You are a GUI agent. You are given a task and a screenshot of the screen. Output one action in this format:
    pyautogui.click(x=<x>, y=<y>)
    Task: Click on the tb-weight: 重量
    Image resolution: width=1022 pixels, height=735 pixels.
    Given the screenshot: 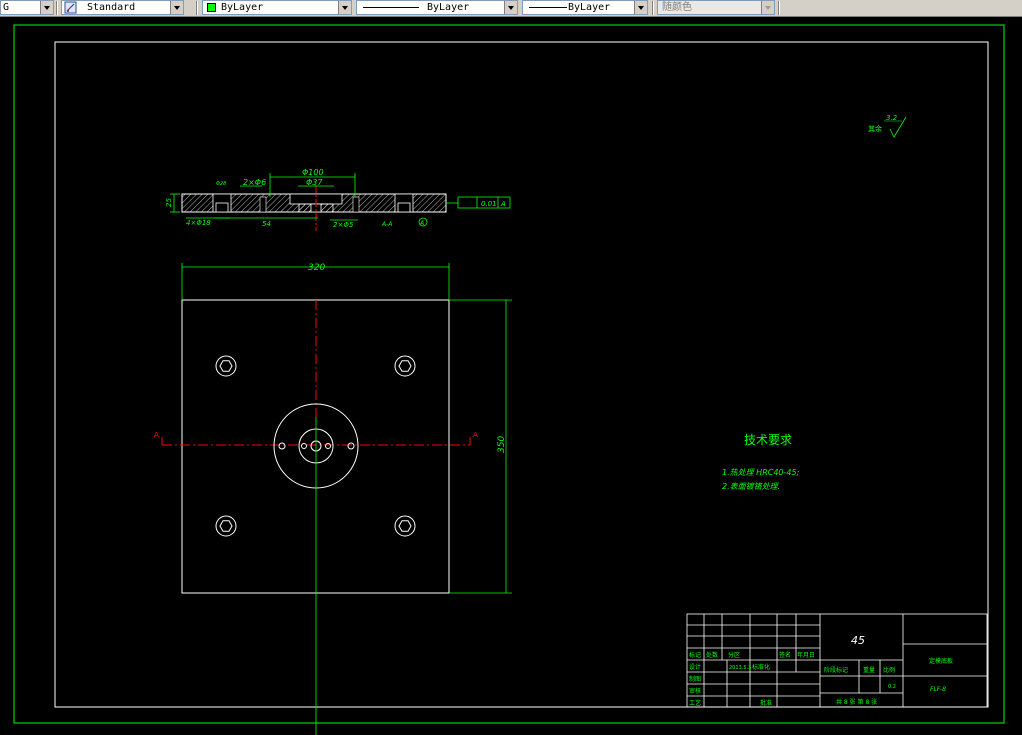 What is the action you would take?
    pyautogui.click(x=869, y=670)
    